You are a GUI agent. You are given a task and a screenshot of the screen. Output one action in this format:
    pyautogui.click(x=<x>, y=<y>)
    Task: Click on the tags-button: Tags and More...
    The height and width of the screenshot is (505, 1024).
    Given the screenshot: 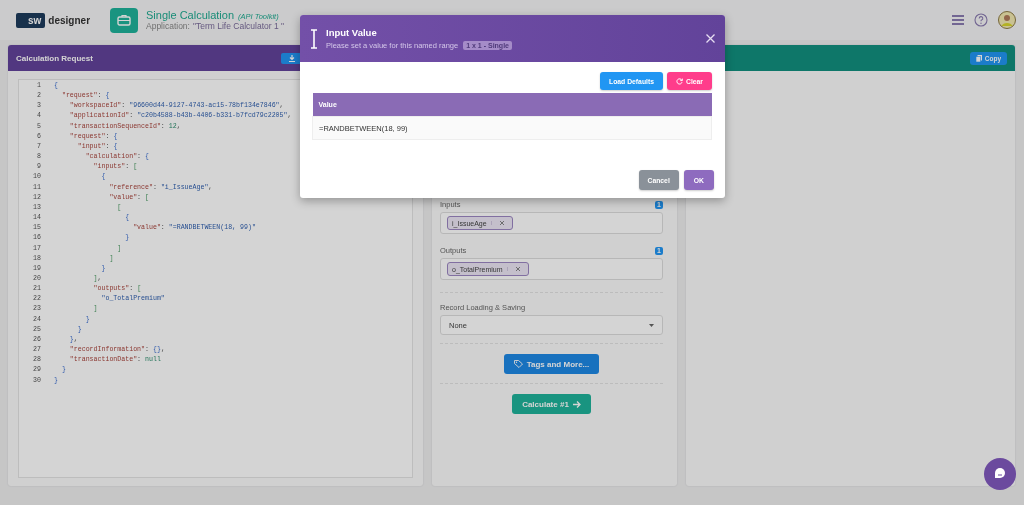 What is the action you would take?
    pyautogui.click(x=551, y=364)
    